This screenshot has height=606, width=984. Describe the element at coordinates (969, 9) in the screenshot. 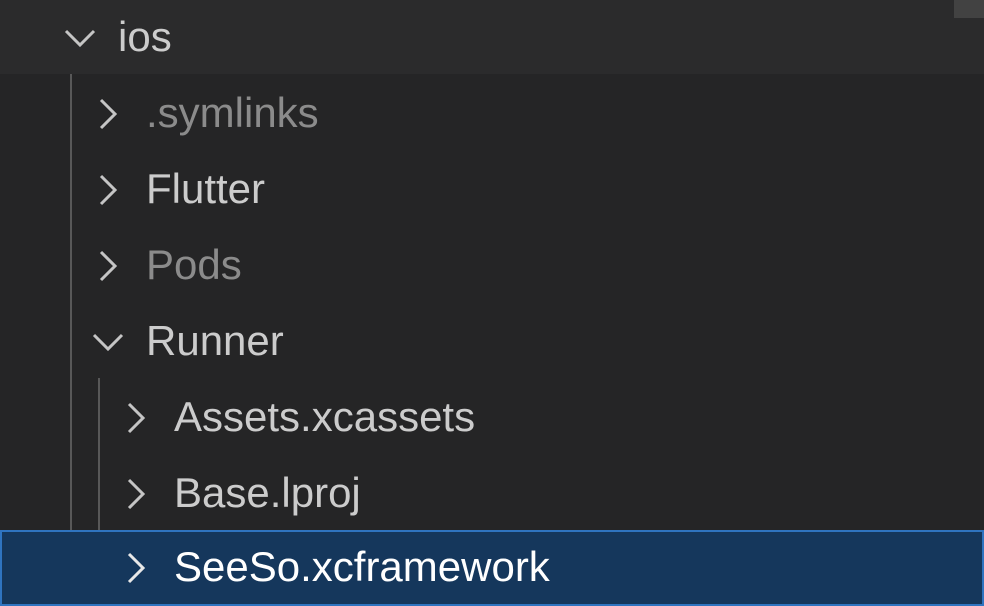

I see `scrollbar-thumb` at that location.